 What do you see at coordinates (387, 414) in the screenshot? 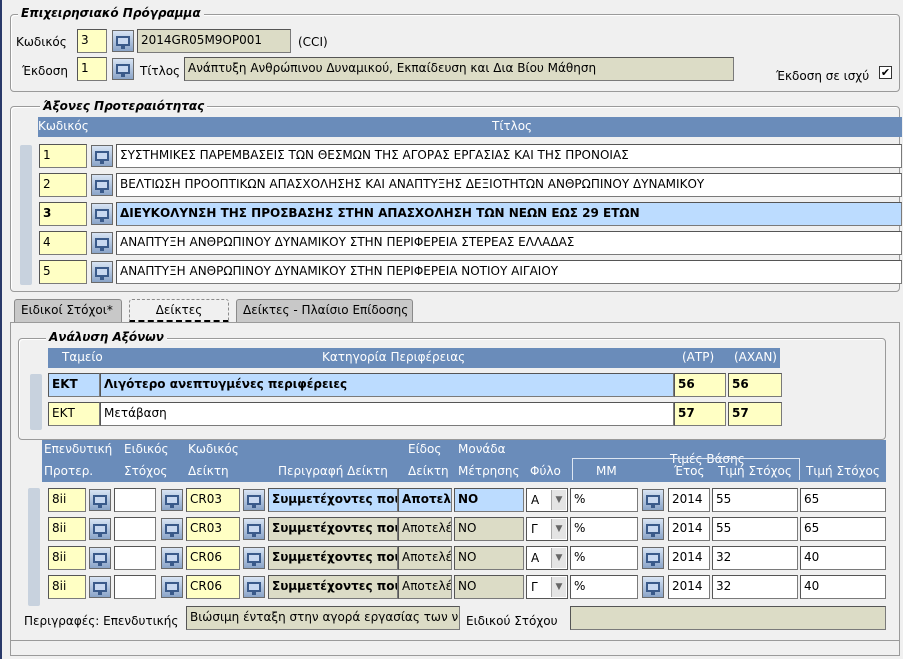
I see `analysis-category-field: Μετάβαση` at bounding box center [387, 414].